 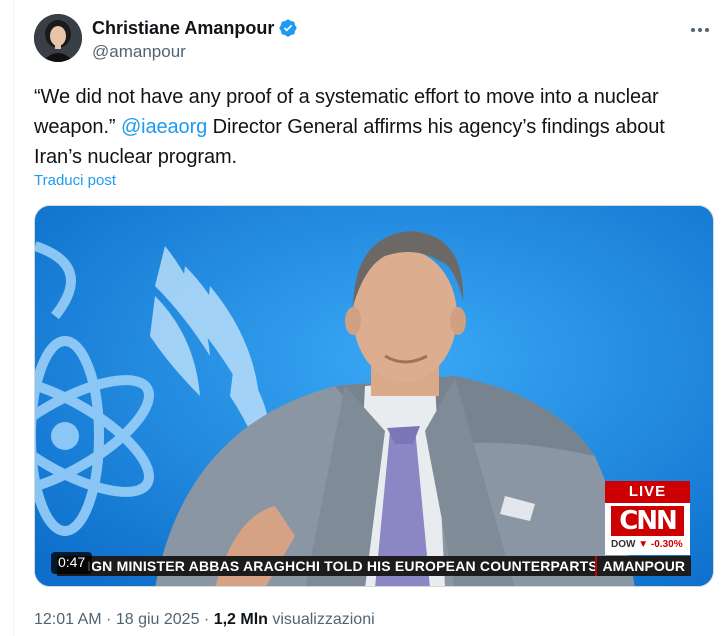 I want to click on live-badge: LIVE, so click(x=647, y=492).